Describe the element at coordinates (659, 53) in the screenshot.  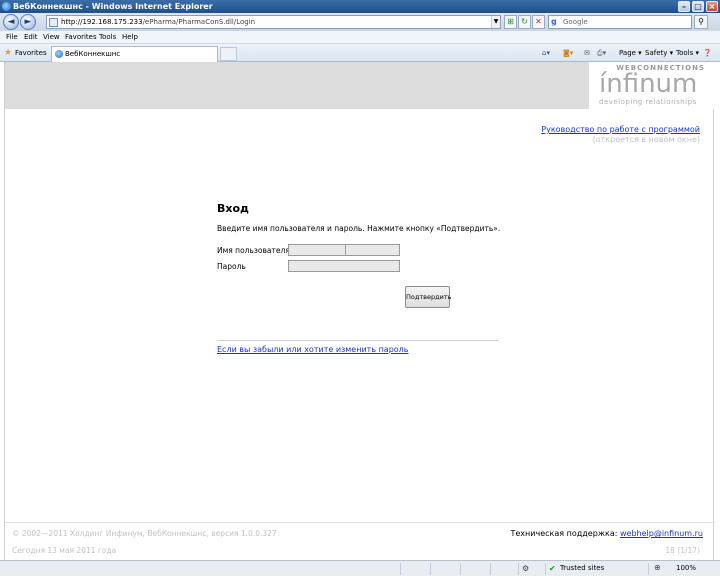
I see `safety-menu: Safety ▾` at that location.